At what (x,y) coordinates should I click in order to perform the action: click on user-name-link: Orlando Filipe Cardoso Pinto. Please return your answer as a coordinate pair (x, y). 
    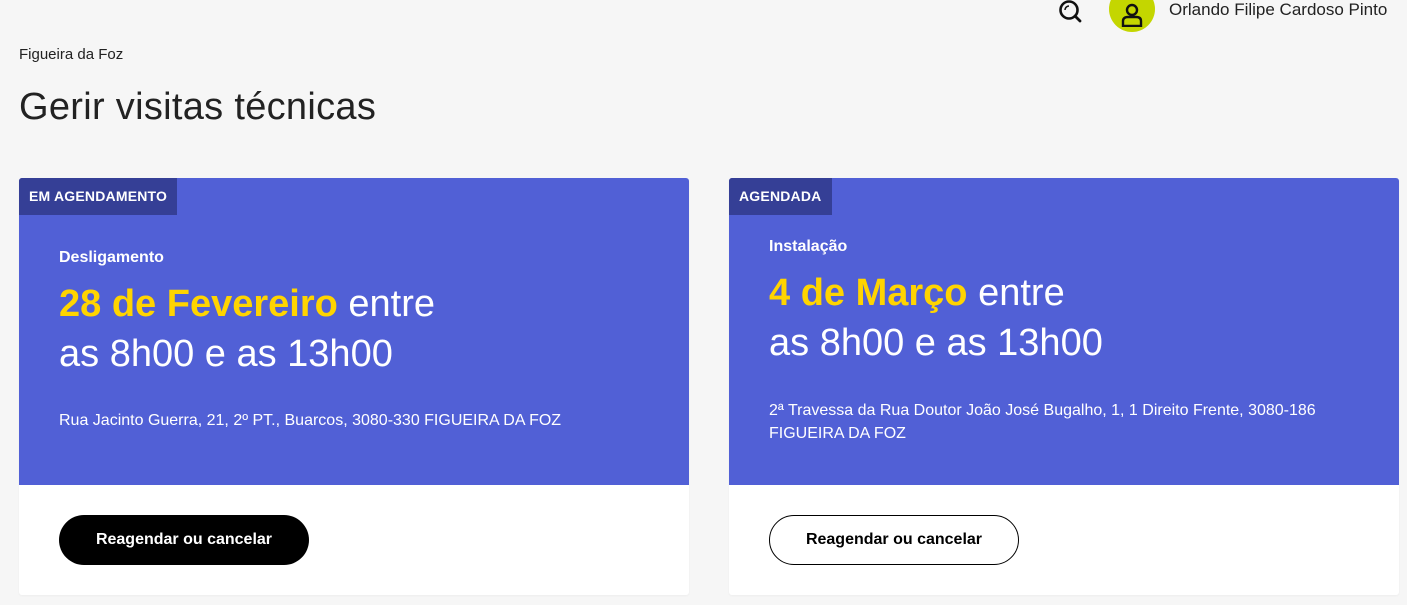
    Looking at the image, I should click on (1278, 10).